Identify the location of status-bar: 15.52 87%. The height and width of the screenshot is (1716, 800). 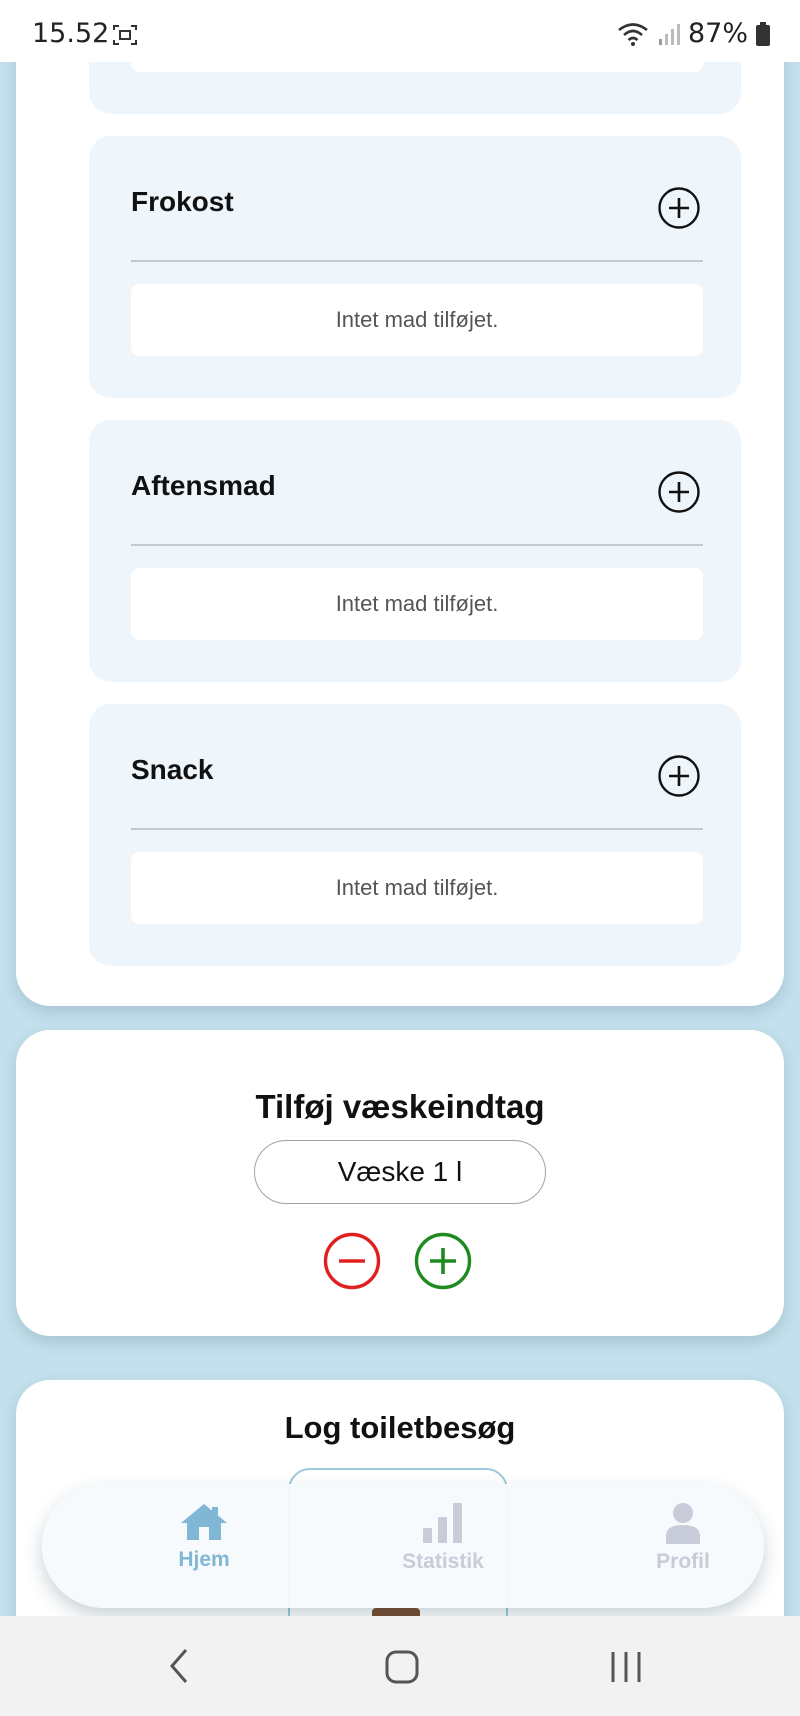
(400, 31).